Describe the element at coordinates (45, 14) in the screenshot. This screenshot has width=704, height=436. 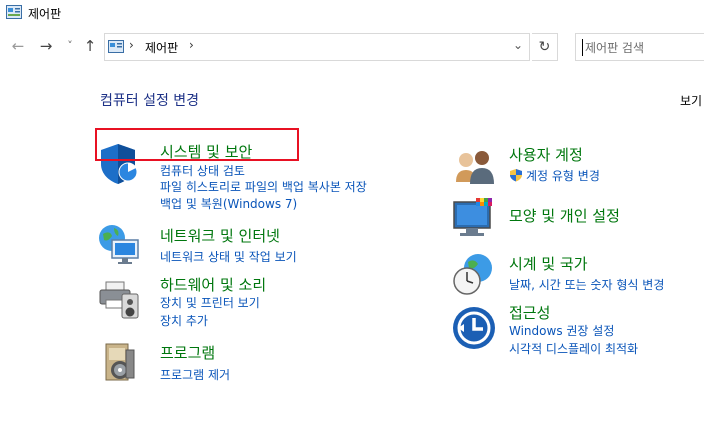
I see `window-title: 제어판` at that location.